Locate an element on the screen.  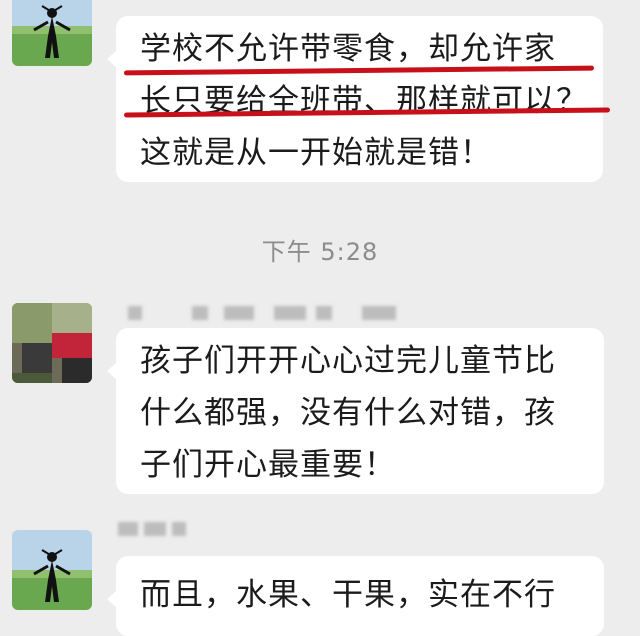
message-line: 长只要给全班带、那样就可以？ is located at coordinates (364, 101).